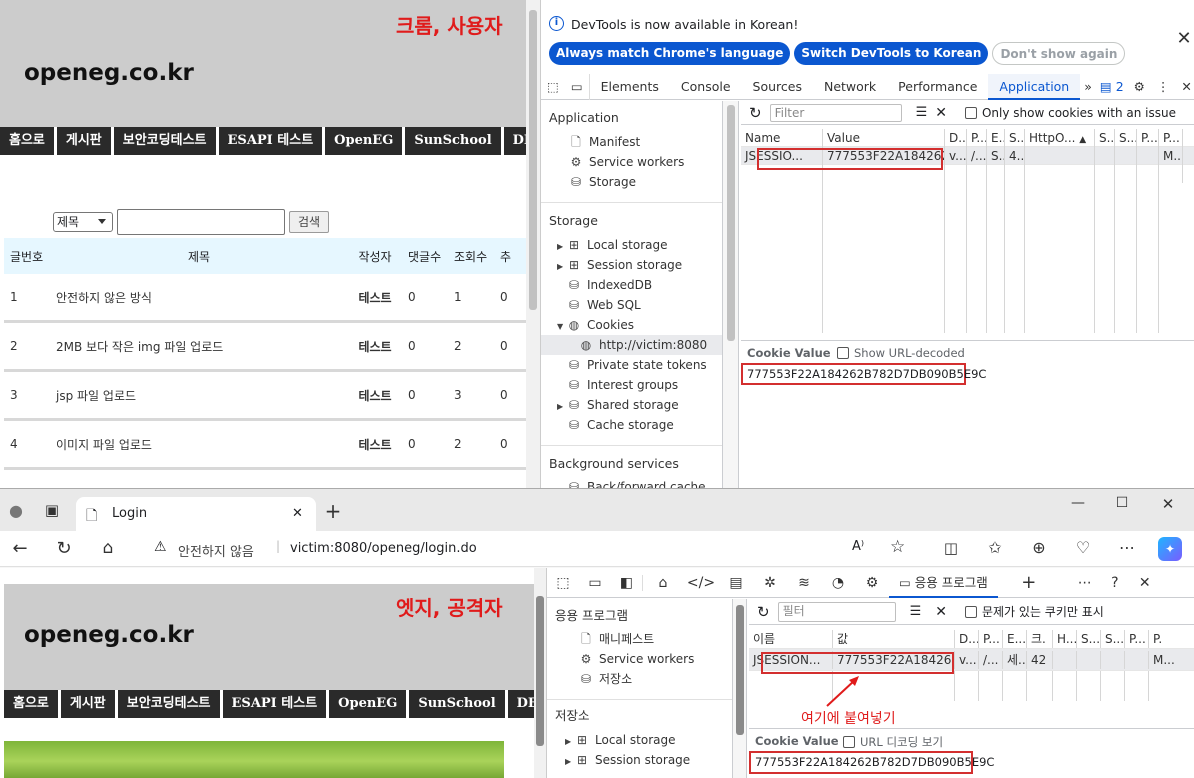 The image size is (1194, 778). What do you see at coordinates (639, 639) in the screenshot?
I see `sidebar-item-manifest: 🗋 매니페스트` at bounding box center [639, 639].